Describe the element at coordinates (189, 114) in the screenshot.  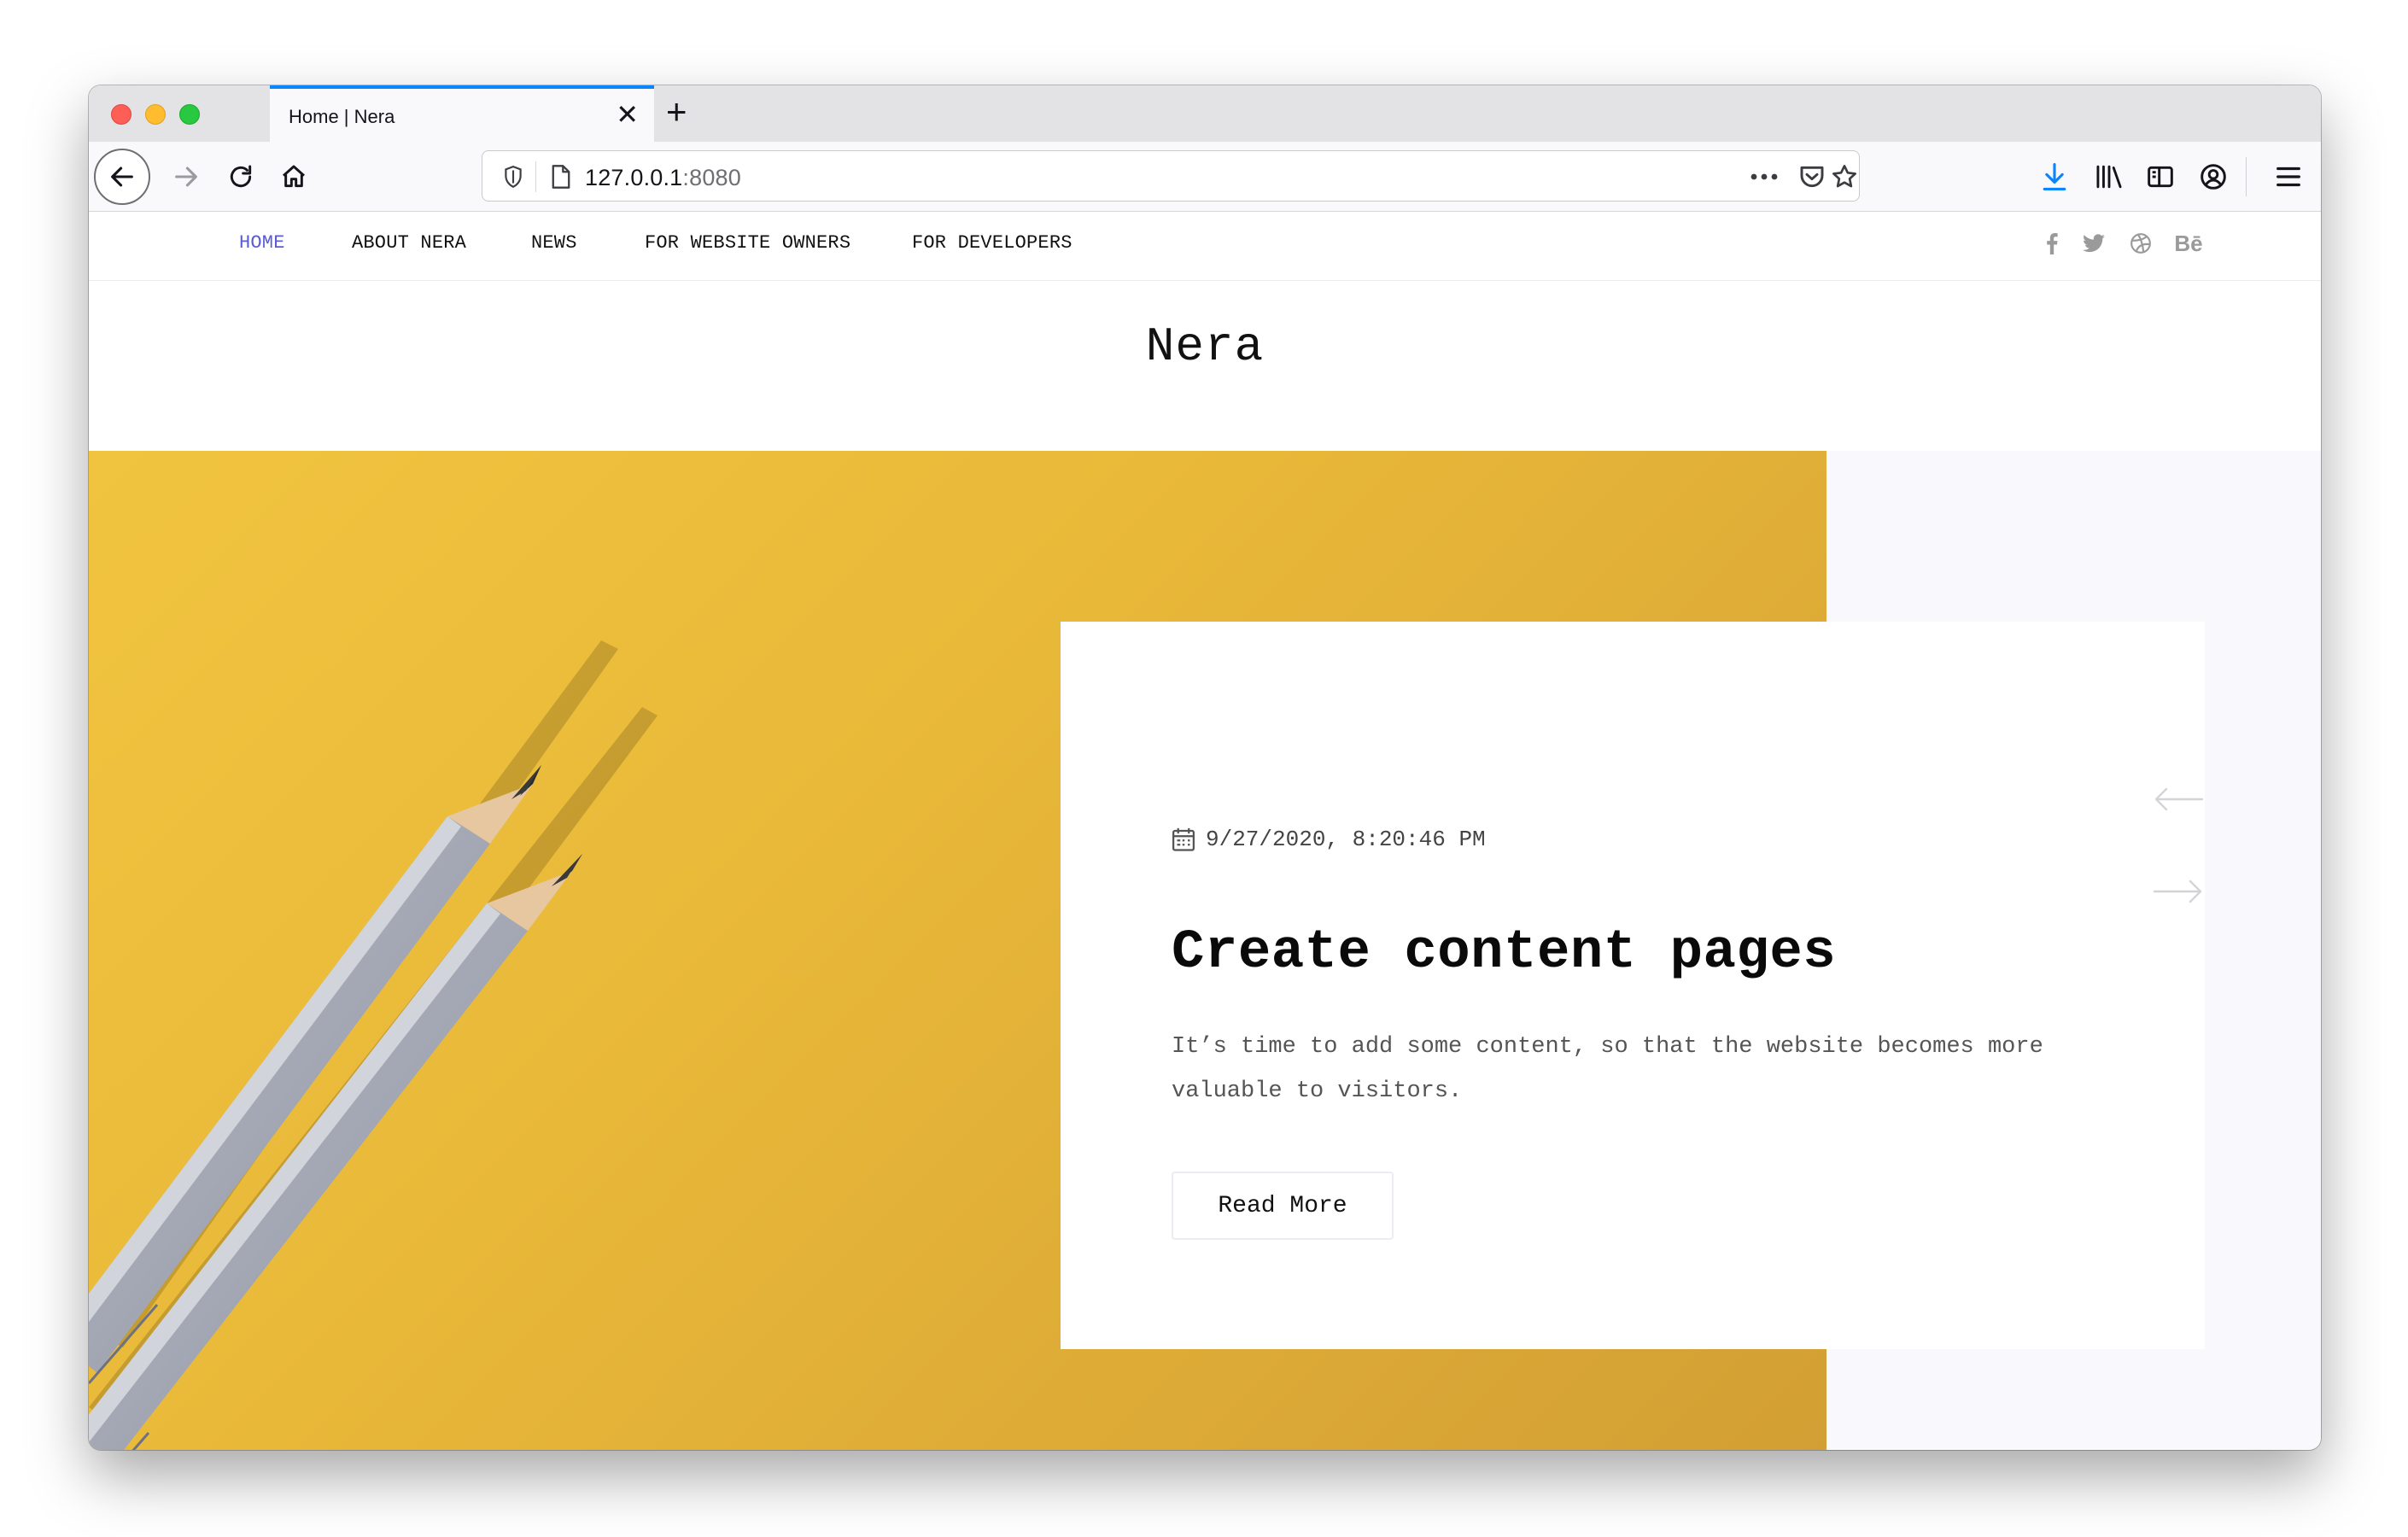
I see `zoom-window-button` at that location.